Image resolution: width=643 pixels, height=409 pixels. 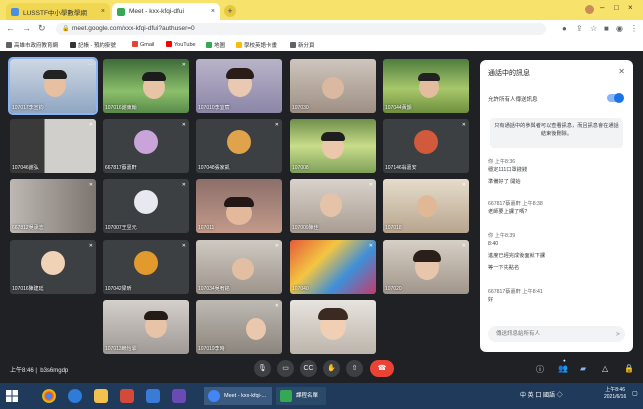 I want to click on participant-tile: 107010李宜宸, so click(x=239, y=86).